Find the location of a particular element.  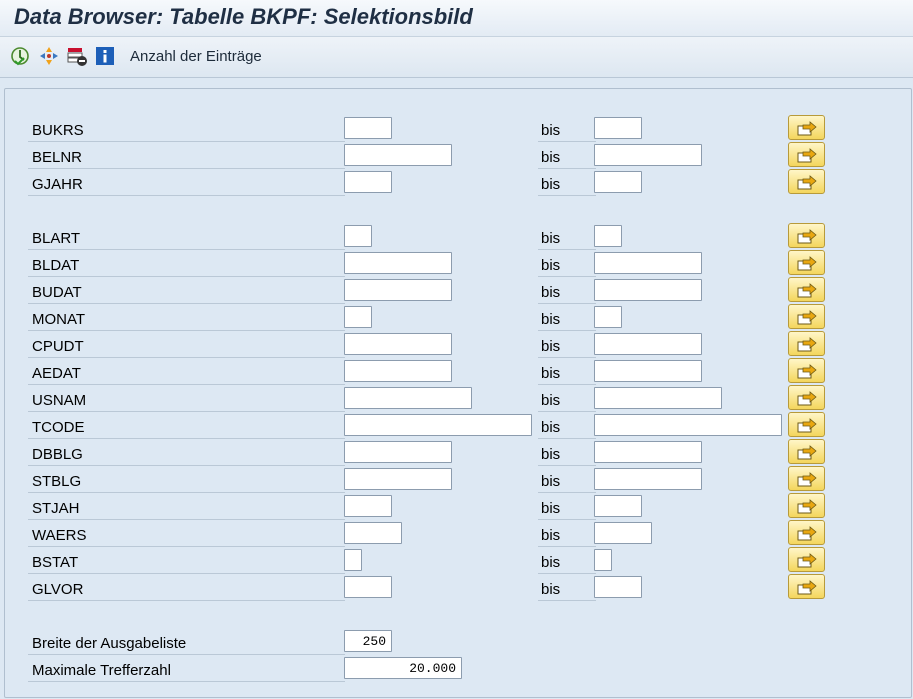

bstat-high-input is located at coordinates (603, 560).